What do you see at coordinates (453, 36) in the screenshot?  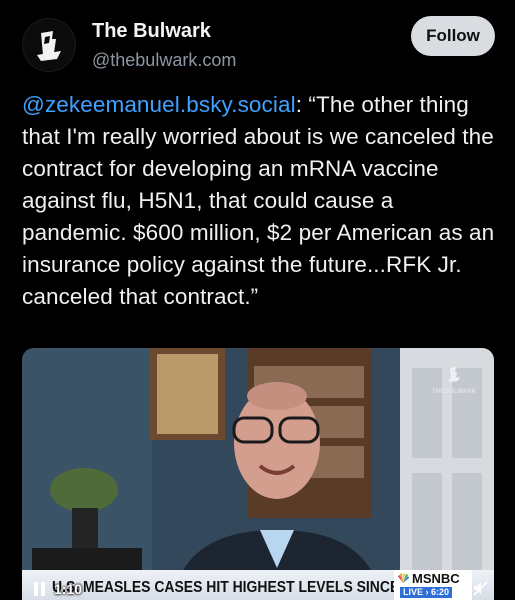 I see `follow-button: Follow` at bounding box center [453, 36].